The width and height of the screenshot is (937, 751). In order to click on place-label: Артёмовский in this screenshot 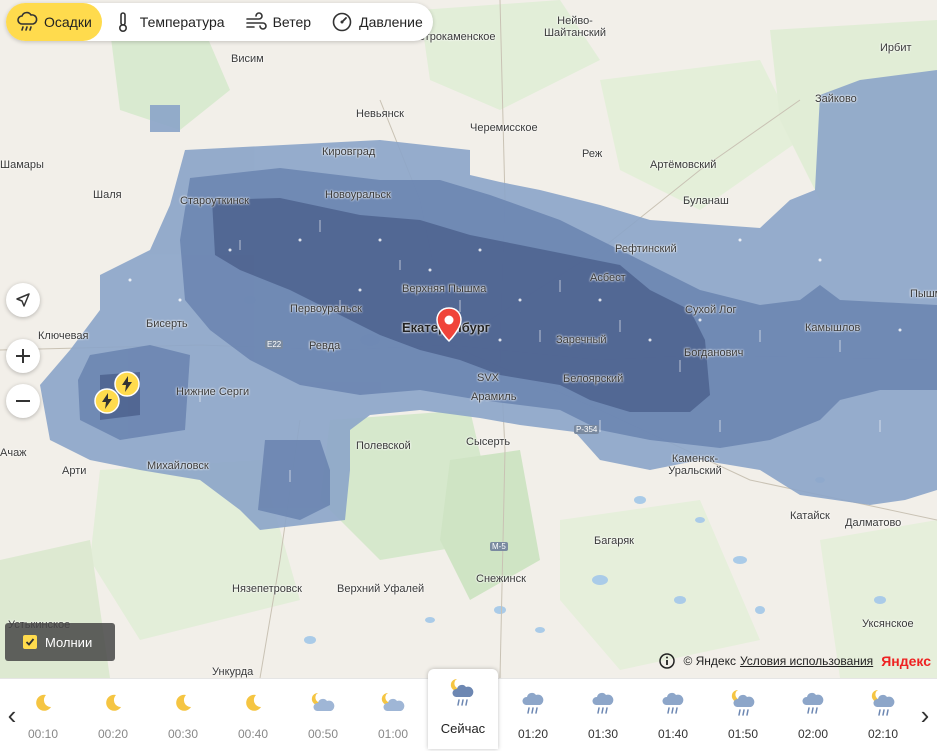, I will do `click(683, 165)`.